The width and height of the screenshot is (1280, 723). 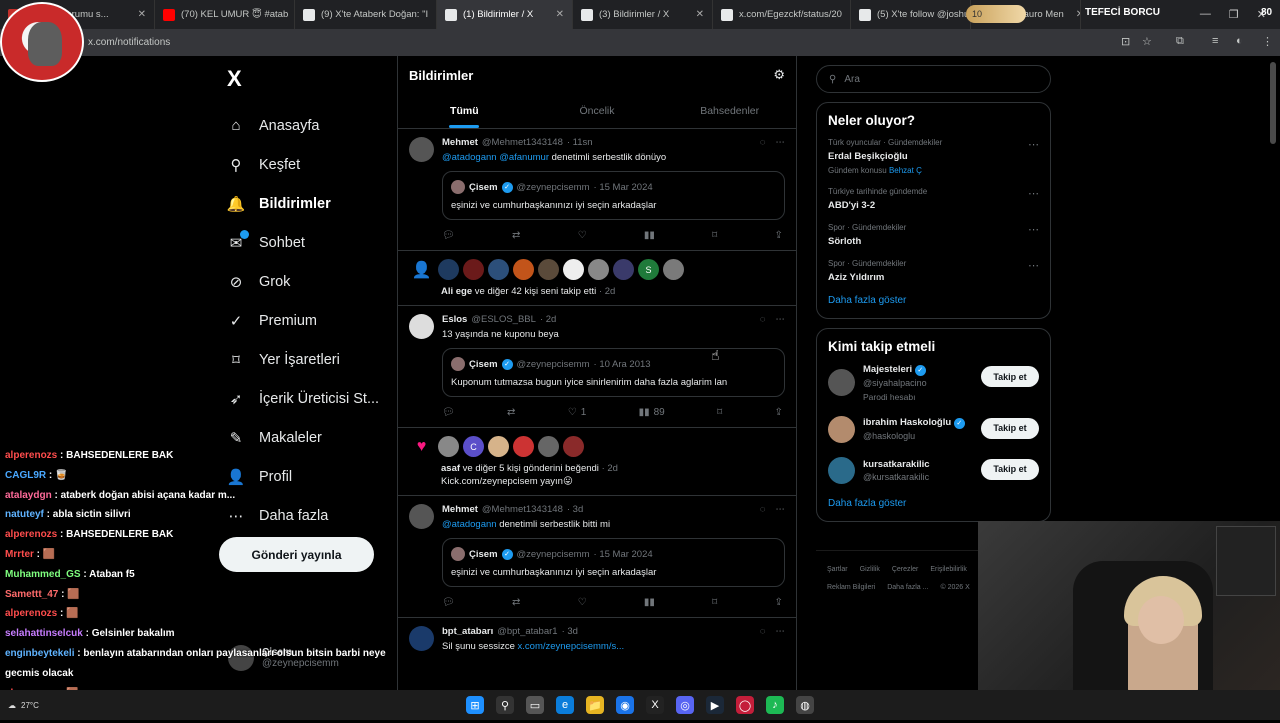 I want to click on taskbar-app-icon: X, so click(x=655, y=705).